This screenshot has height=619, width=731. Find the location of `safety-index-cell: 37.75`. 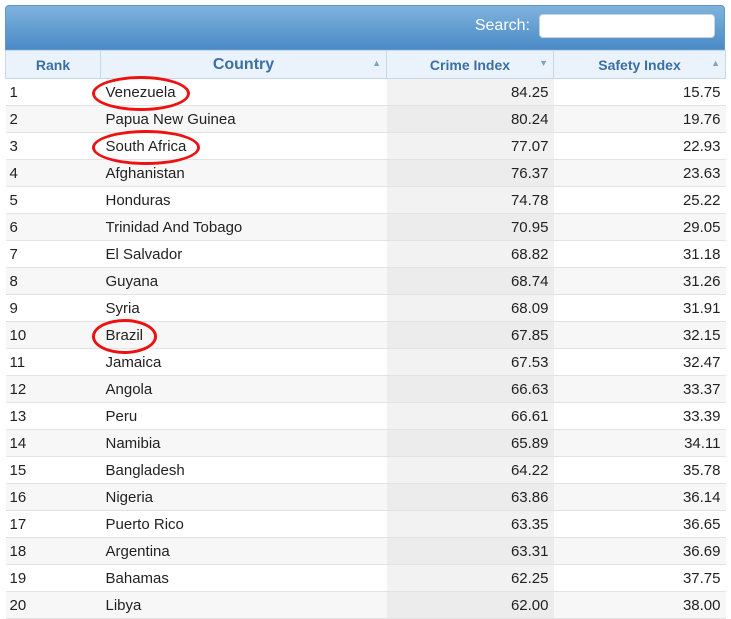

safety-index-cell: 37.75 is located at coordinates (639, 578).